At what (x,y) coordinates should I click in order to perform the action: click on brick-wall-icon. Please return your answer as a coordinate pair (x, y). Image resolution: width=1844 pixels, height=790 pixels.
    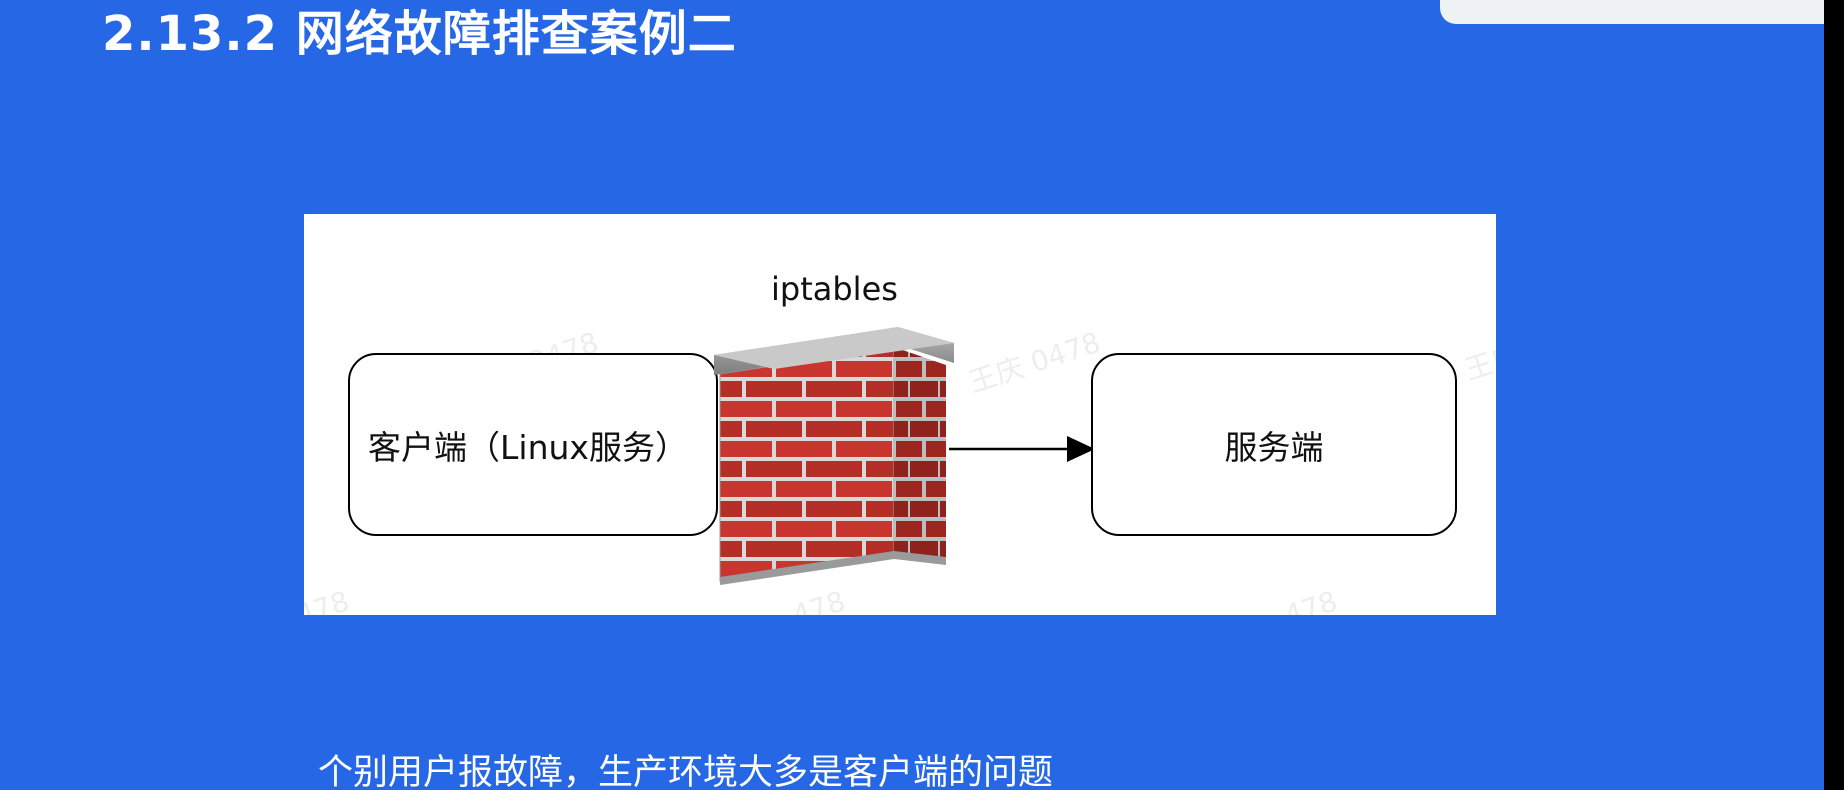
    Looking at the image, I should click on (834, 456).